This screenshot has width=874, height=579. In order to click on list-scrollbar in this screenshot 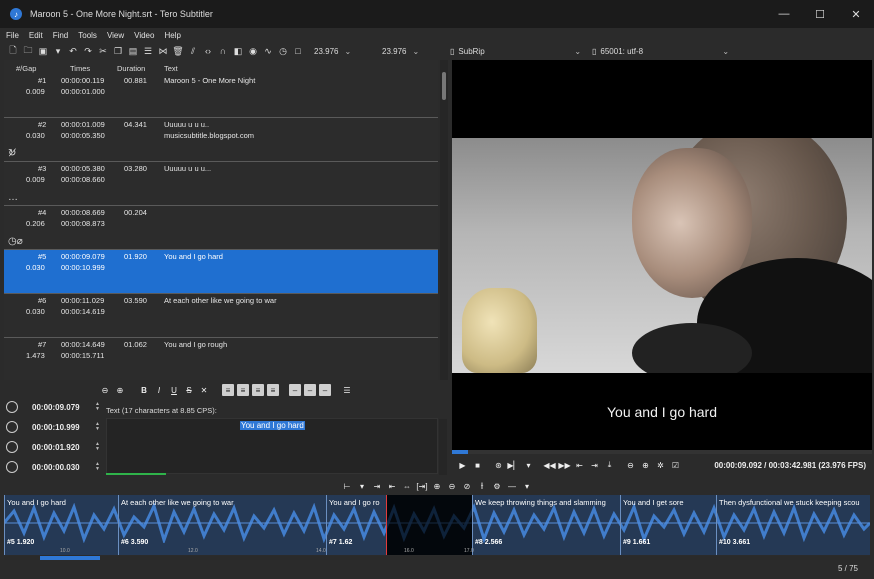, I will do `click(444, 220)`.